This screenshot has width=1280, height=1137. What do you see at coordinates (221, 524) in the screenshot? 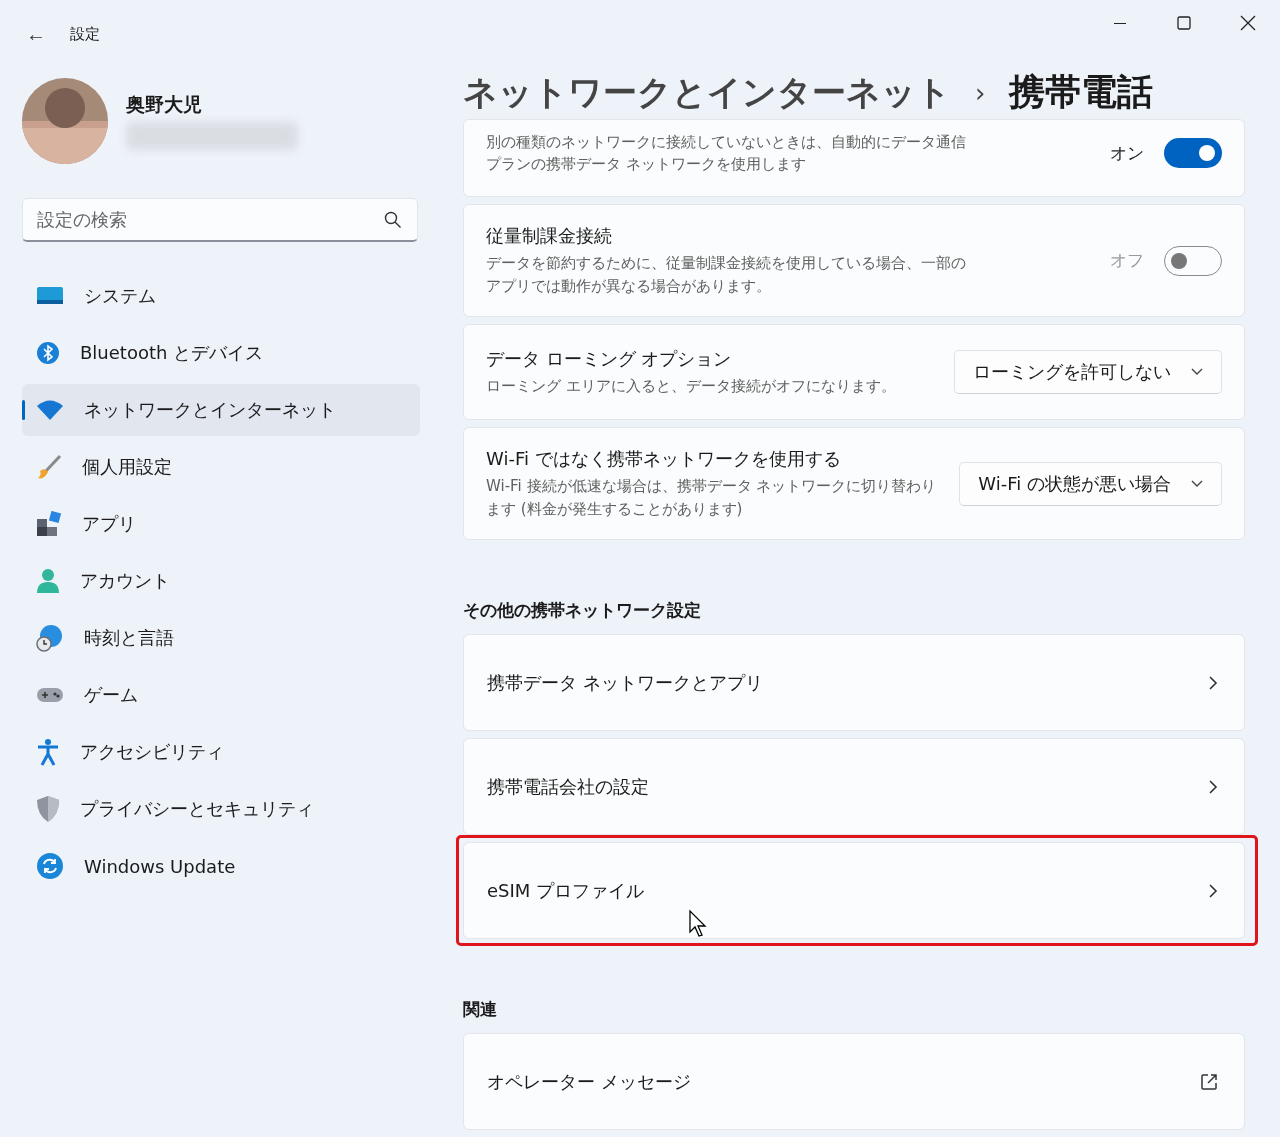
I see `sidebar-item: アプリ` at bounding box center [221, 524].